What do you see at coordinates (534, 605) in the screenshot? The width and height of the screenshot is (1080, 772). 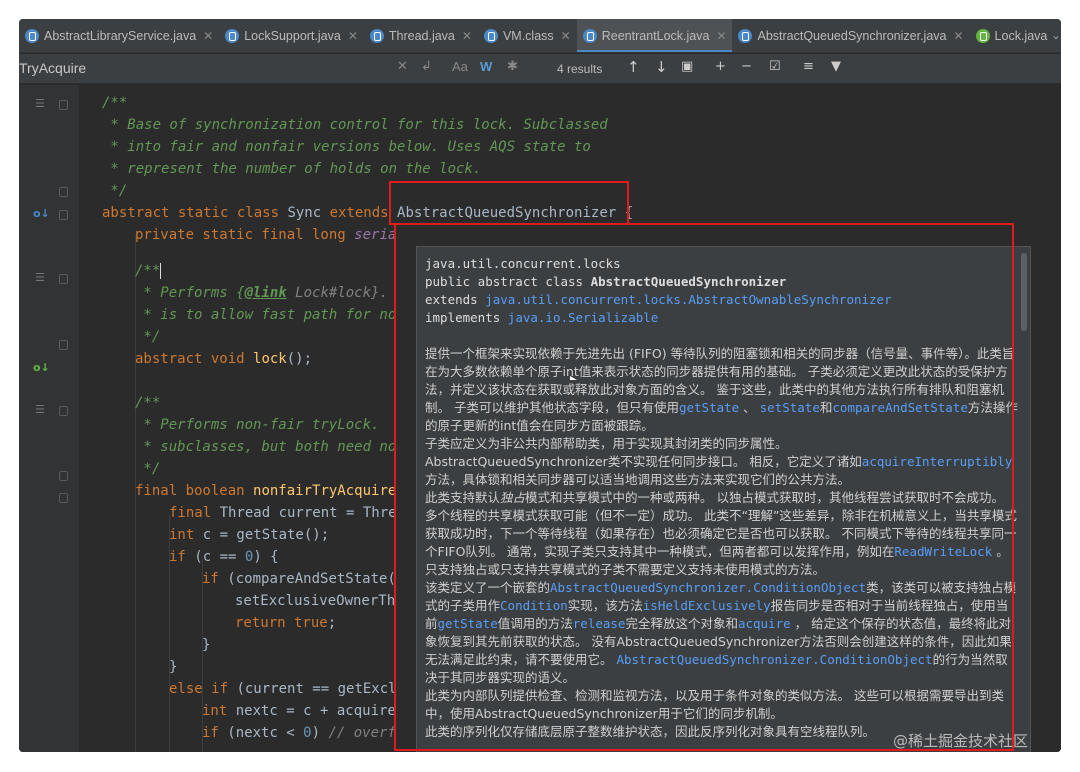 I see `doc-link: Condition` at bounding box center [534, 605].